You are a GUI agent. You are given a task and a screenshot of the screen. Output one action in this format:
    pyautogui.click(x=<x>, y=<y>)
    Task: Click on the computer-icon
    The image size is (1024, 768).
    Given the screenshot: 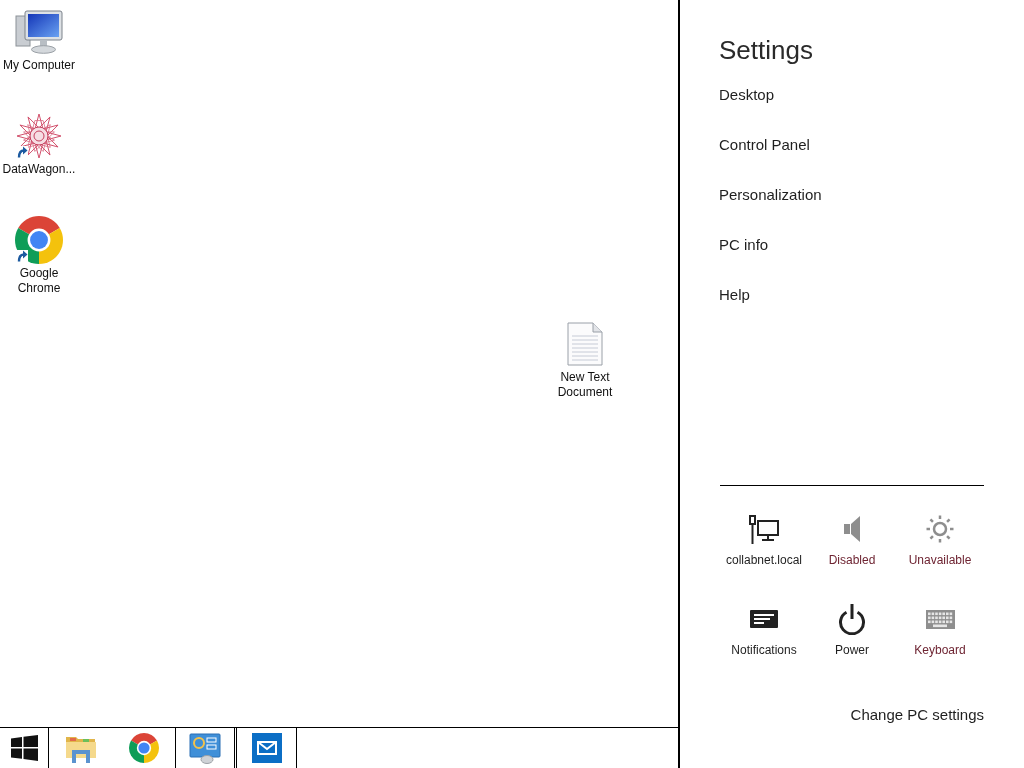 What is the action you would take?
    pyautogui.click(x=39, y=32)
    